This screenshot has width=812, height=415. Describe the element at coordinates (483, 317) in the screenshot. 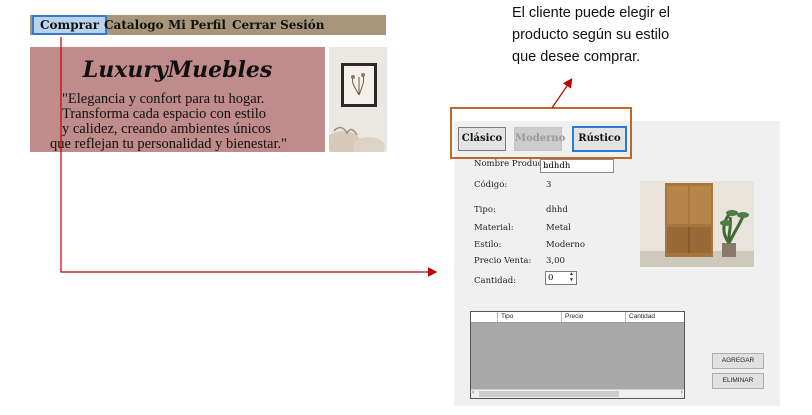

I see `table-column-header` at that location.